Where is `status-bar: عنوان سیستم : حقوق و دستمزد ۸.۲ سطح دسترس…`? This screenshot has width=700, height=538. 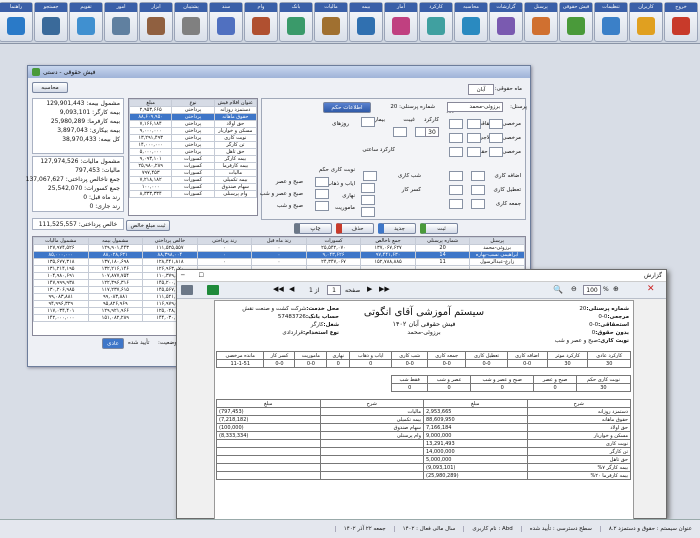
status-bar: عنوان سیستم : حقوق و دستمزد ۸.۲ سطح دسترس… is located at coordinates (350, 528).